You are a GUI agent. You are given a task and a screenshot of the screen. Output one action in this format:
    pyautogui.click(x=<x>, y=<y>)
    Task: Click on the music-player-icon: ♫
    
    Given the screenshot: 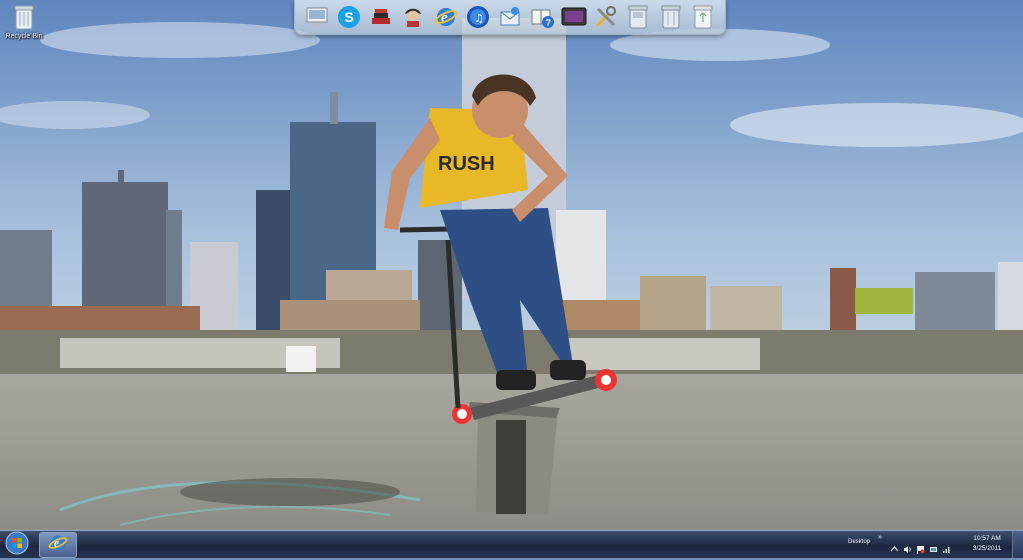 What is the action you would take?
    pyautogui.click(x=478, y=17)
    